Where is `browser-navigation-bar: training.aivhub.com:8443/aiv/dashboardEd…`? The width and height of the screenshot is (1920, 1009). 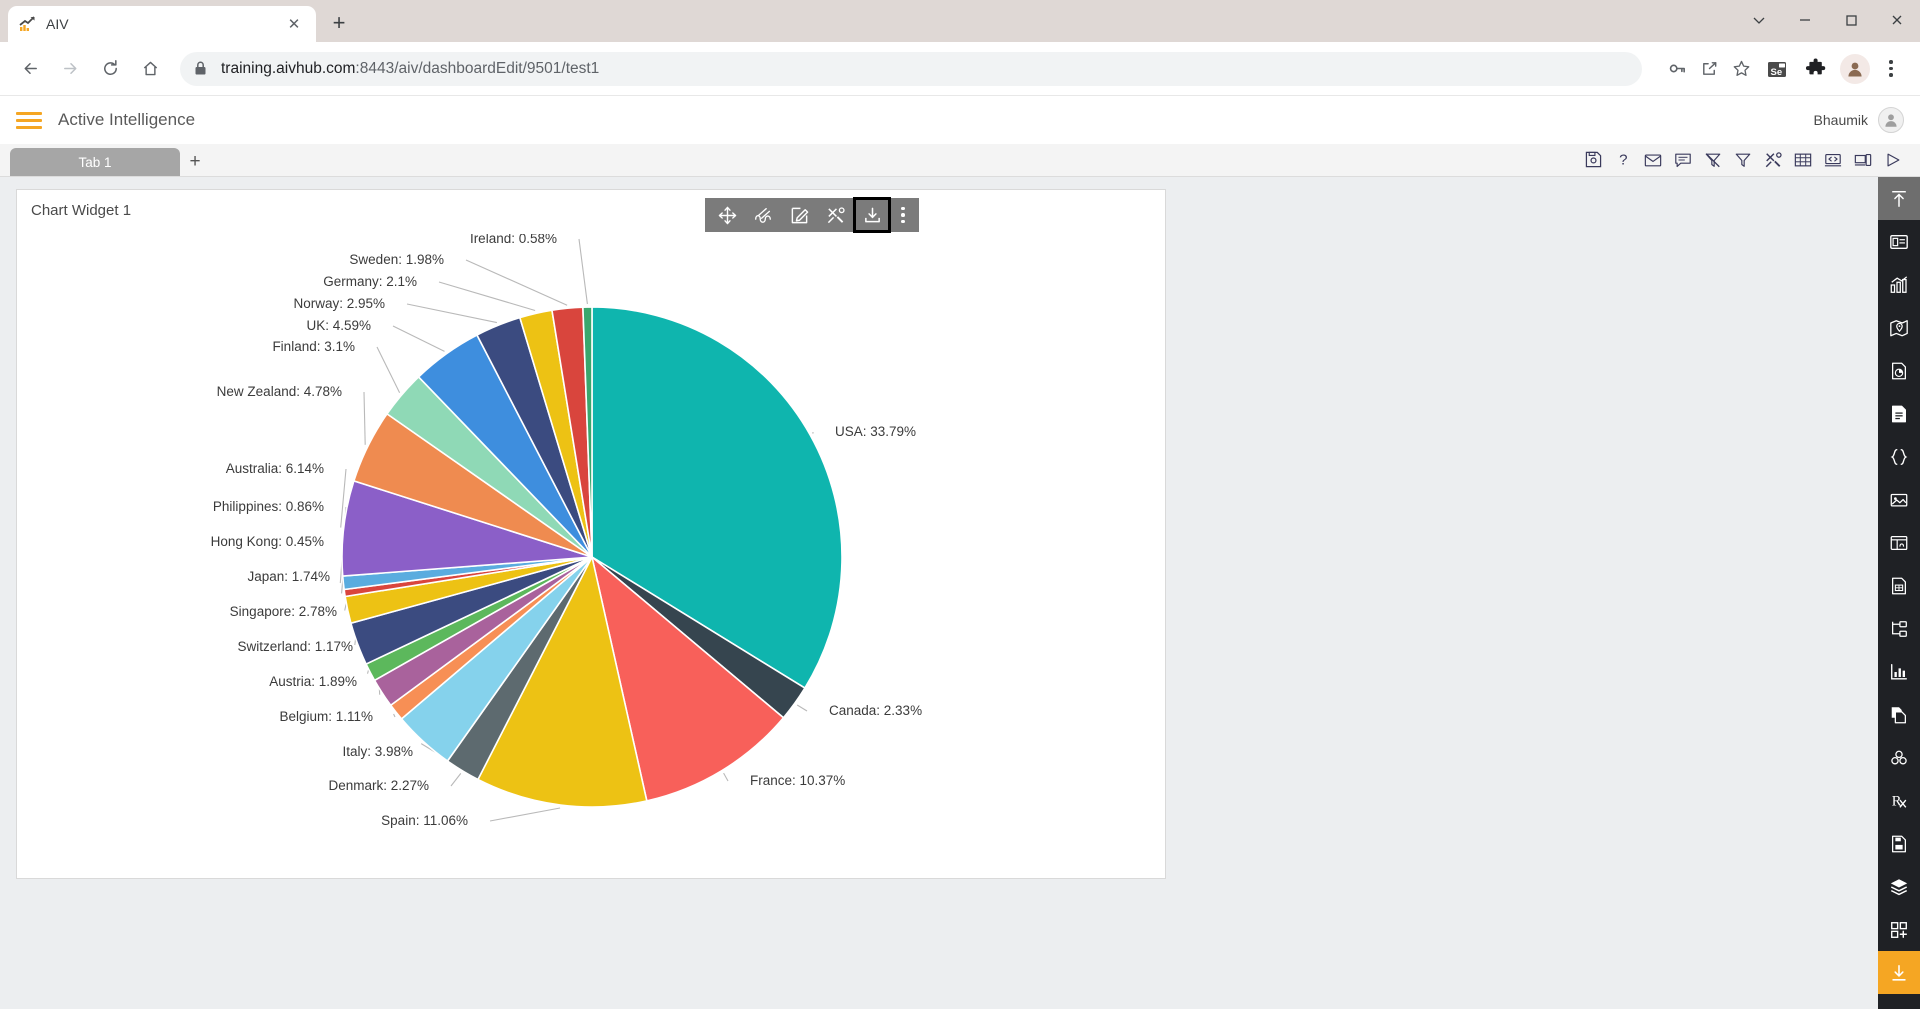
browser-navigation-bar: training.aivhub.com:8443/aiv/dashboardEd… is located at coordinates (960, 69).